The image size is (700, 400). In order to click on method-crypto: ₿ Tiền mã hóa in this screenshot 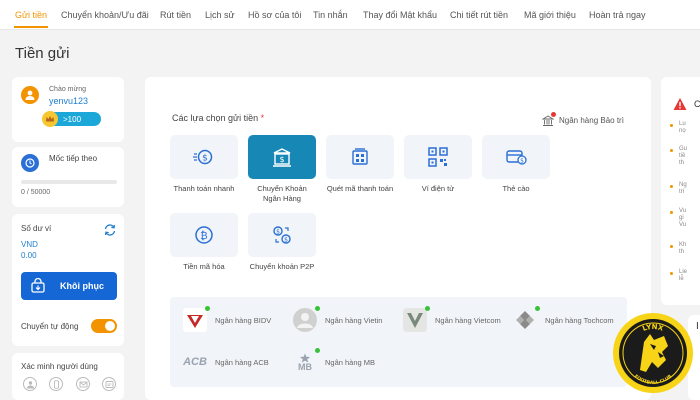, I will do `click(204, 242)`.